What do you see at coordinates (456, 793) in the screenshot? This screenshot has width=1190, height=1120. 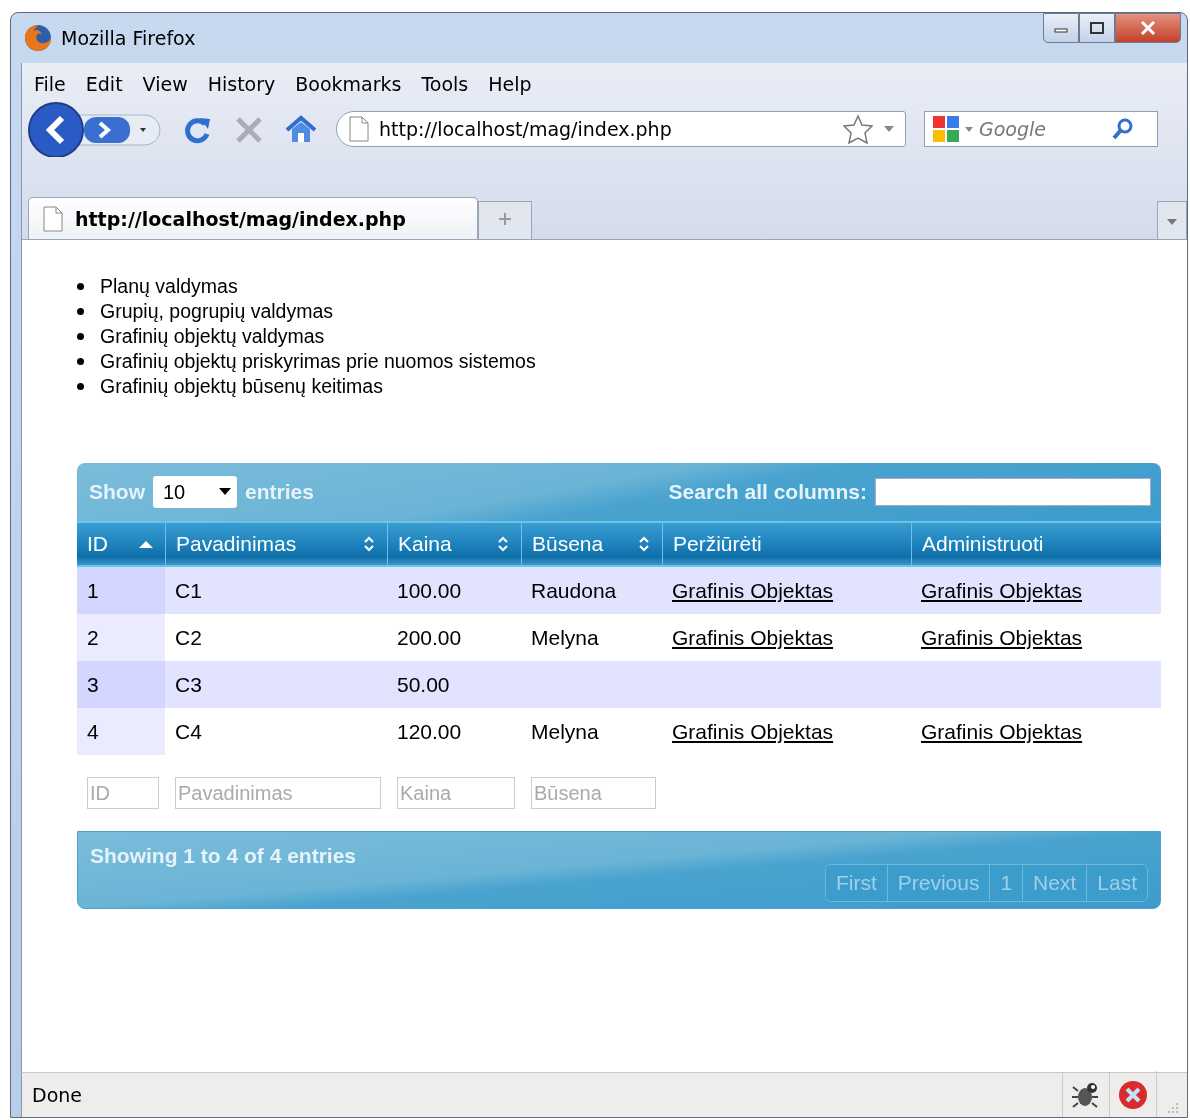 I see `filter-field: Kaina` at bounding box center [456, 793].